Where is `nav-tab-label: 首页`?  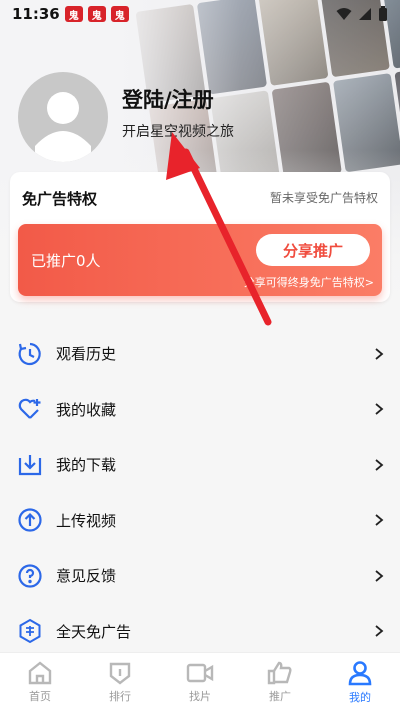
nav-tab-label: 首页 is located at coordinates (40, 696).